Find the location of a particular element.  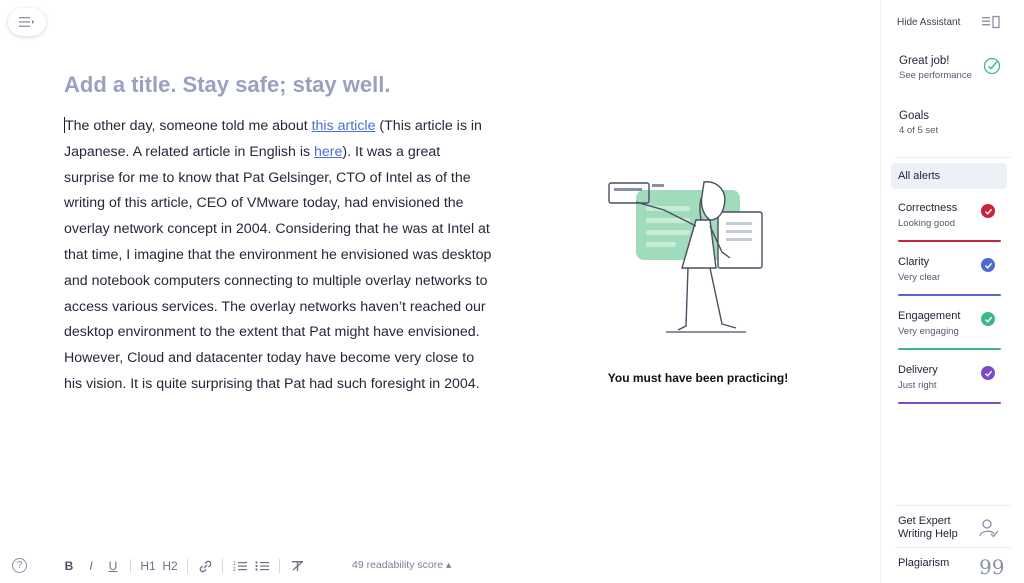

category-engagement: Engagement Very engaging is located at coordinates (949, 330).